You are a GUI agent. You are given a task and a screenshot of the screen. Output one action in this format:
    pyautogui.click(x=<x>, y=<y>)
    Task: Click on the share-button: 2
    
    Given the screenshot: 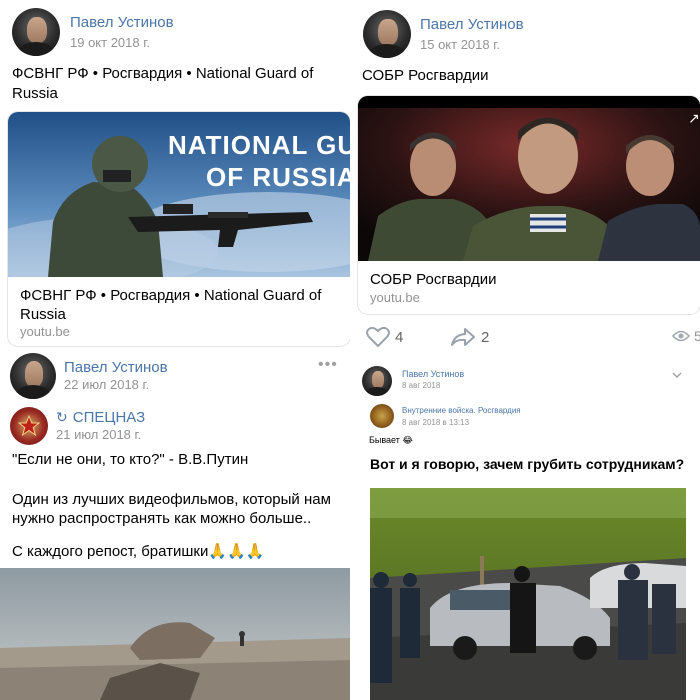 What is the action you would take?
    pyautogui.click(x=469, y=337)
    